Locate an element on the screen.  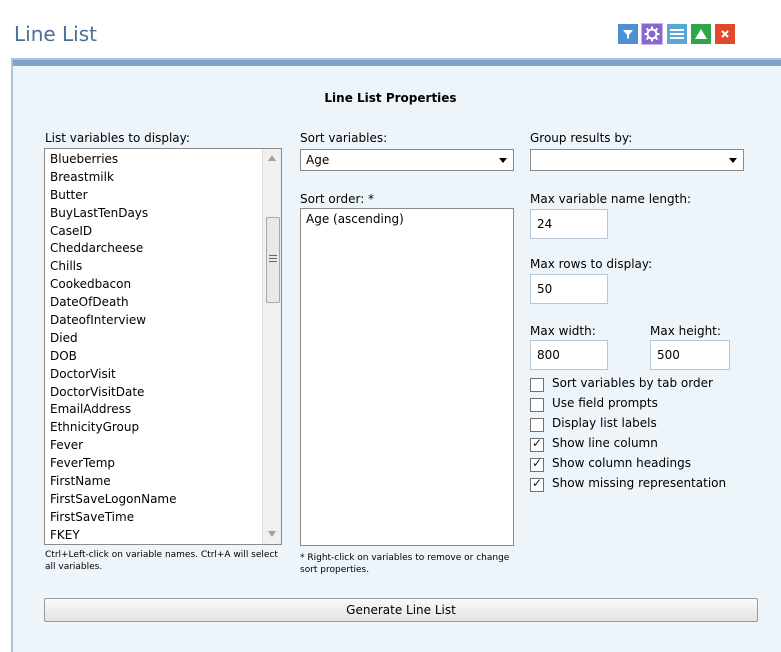
scroll-down-icon is located at coordinates (272, 534).